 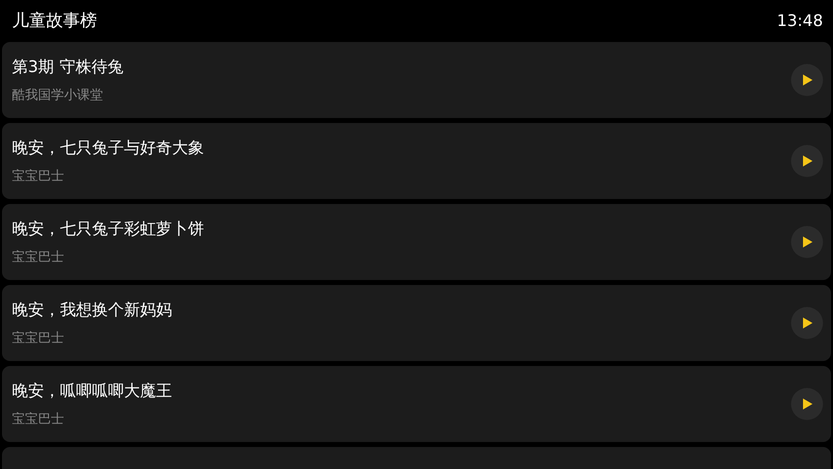 What do you see at coordinates (108, 148) in the screenshot?
I see `story-title: 晚安，七只兔子与好奇大象` at bounding box center [108, 148].